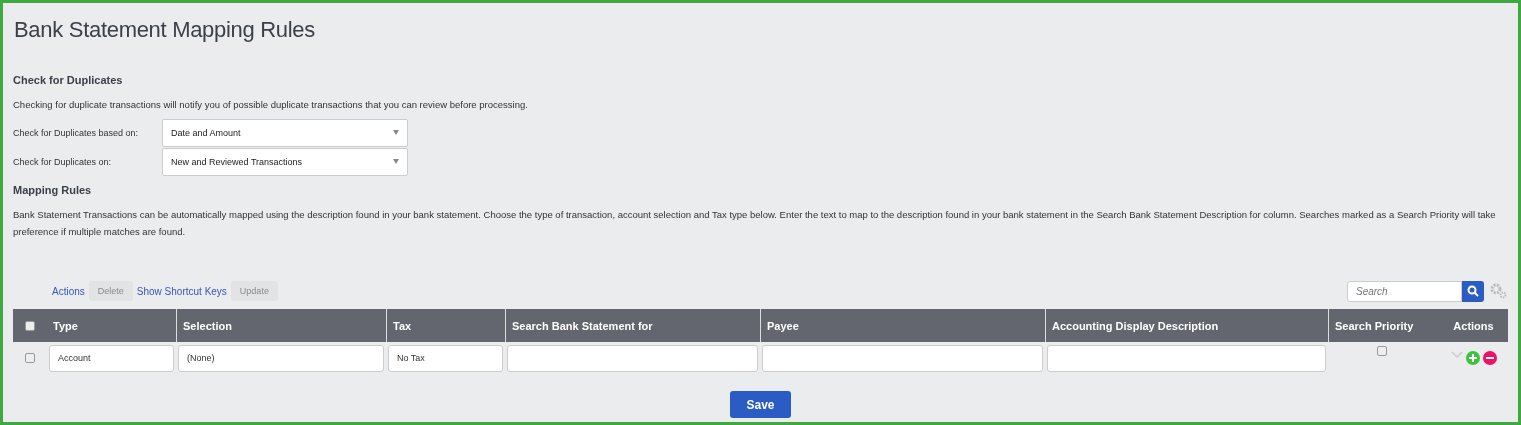 The width and height of the screenshot is (1521, 425). I want to click on column-header: Payee, so click(902, 325).